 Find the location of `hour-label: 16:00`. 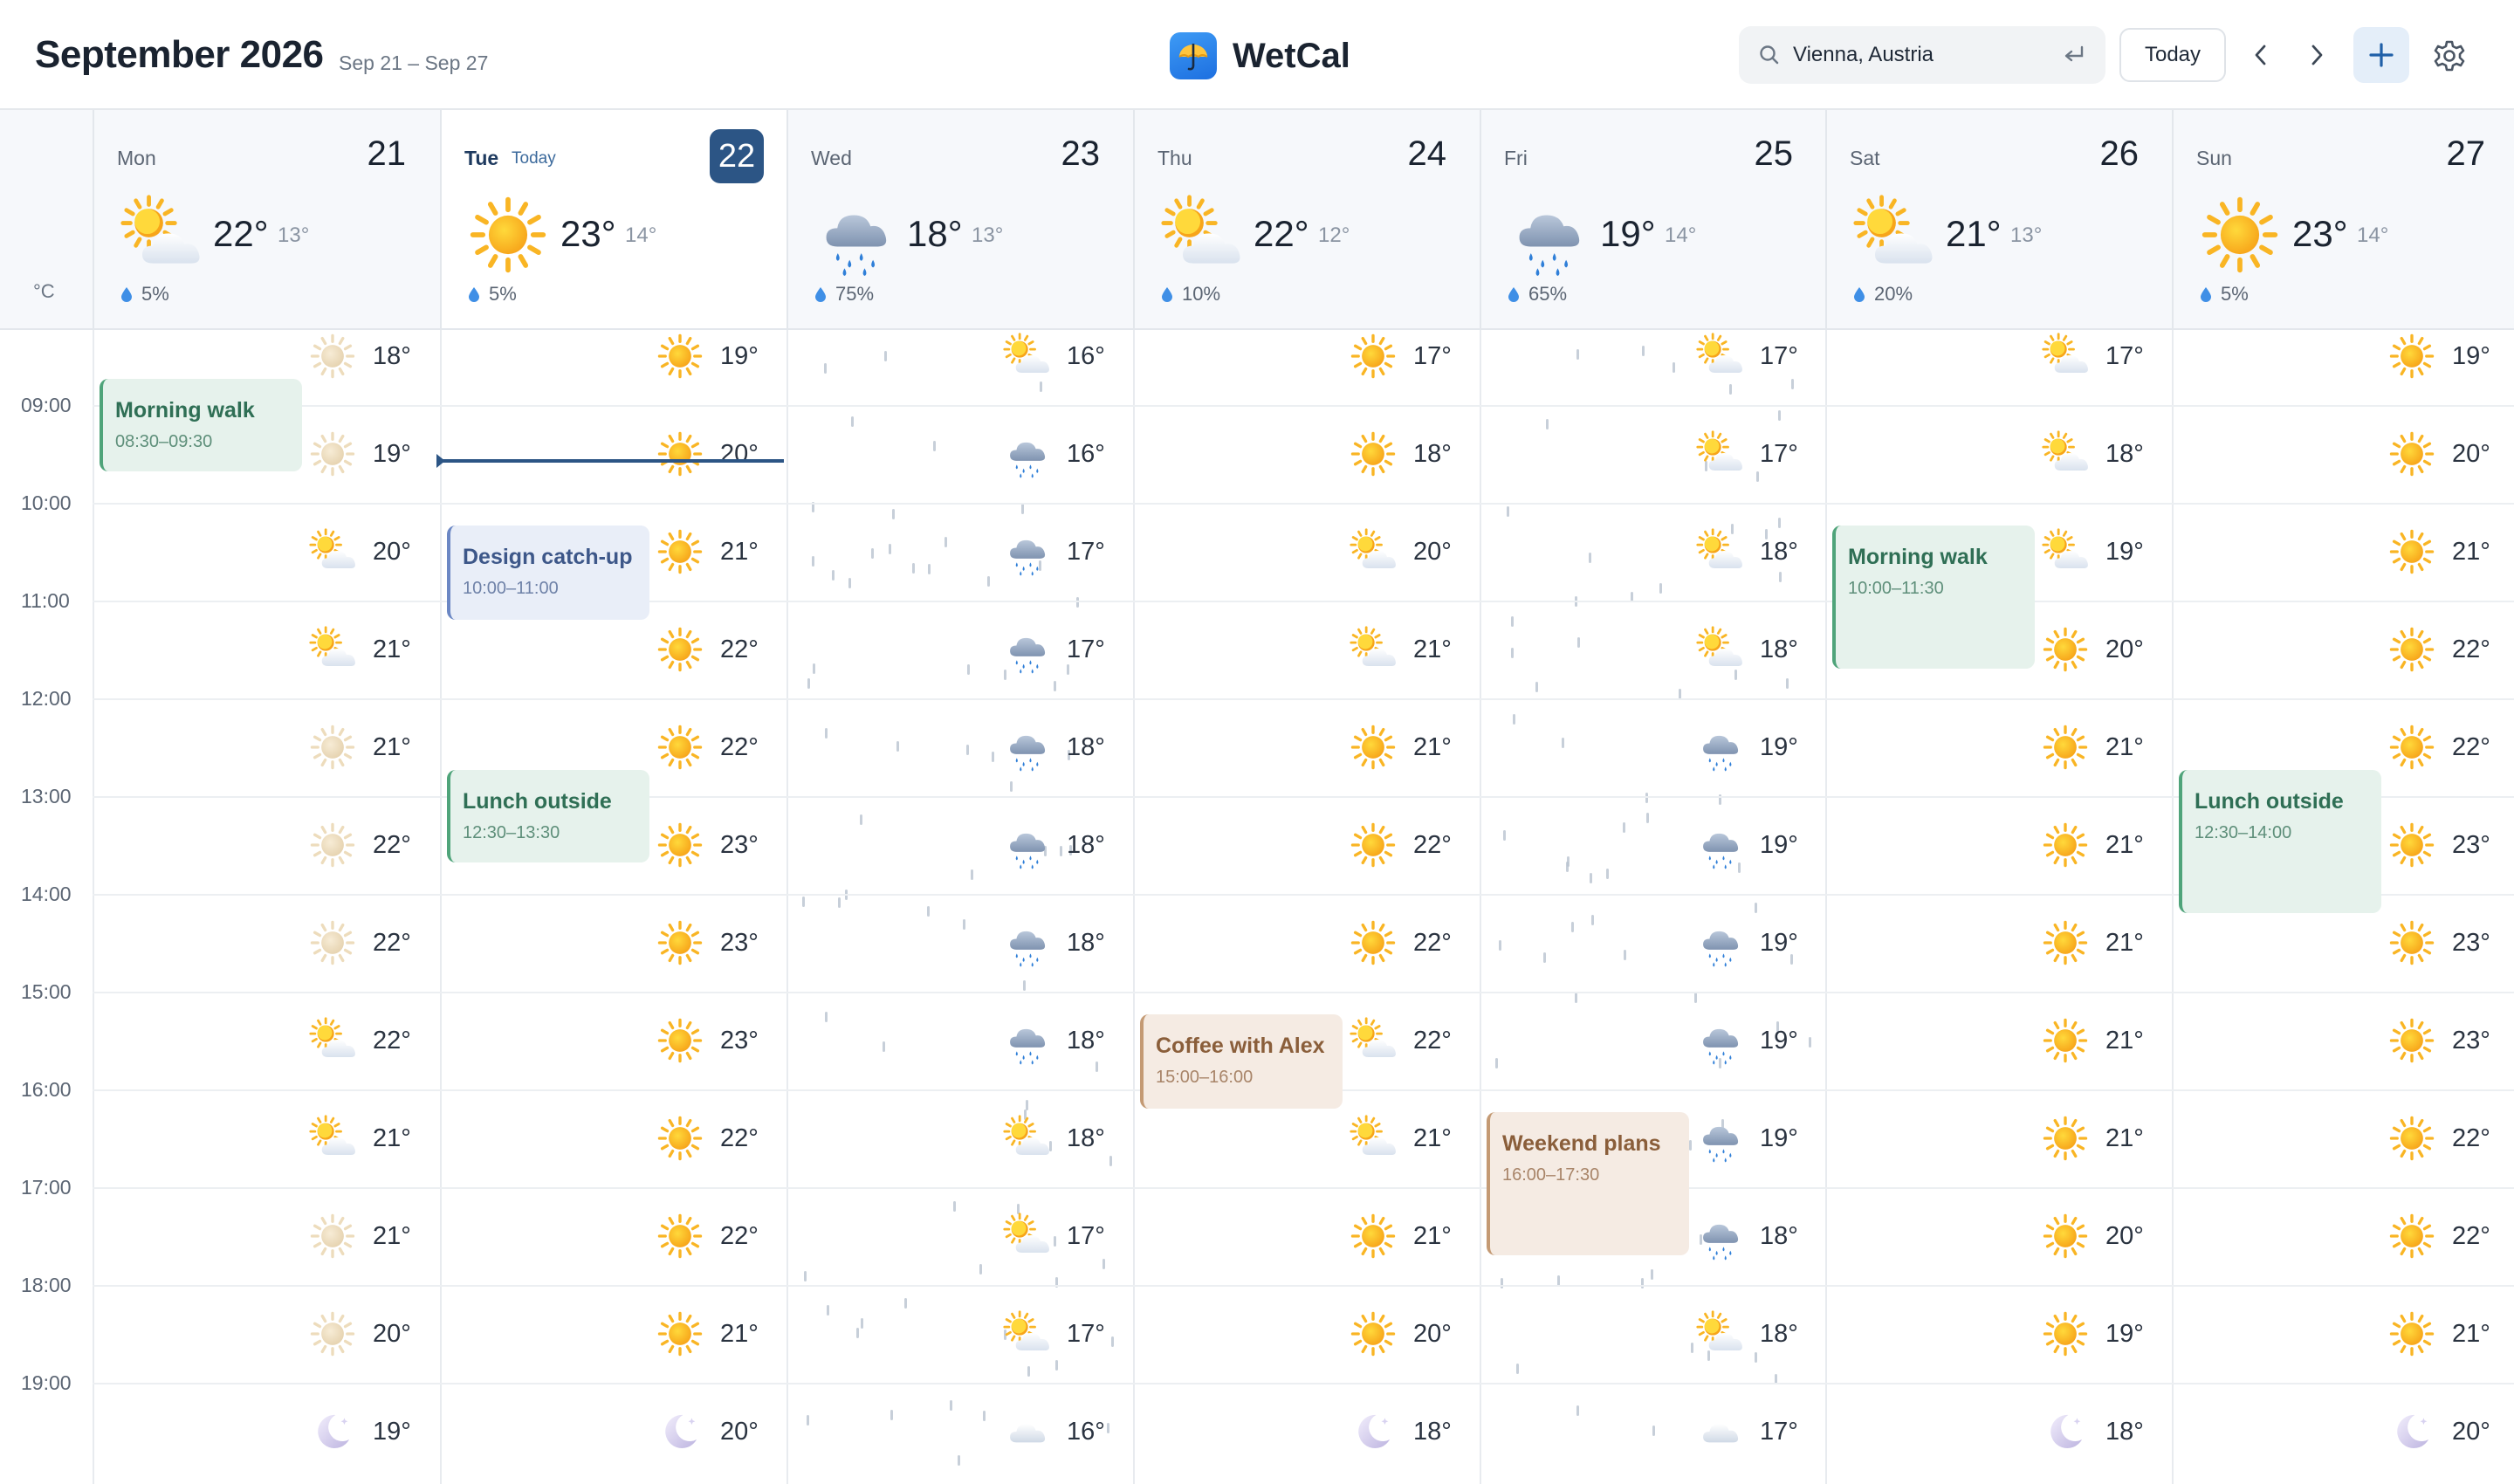

hour-label: 16:00 is located at coordinates (46, 1090).